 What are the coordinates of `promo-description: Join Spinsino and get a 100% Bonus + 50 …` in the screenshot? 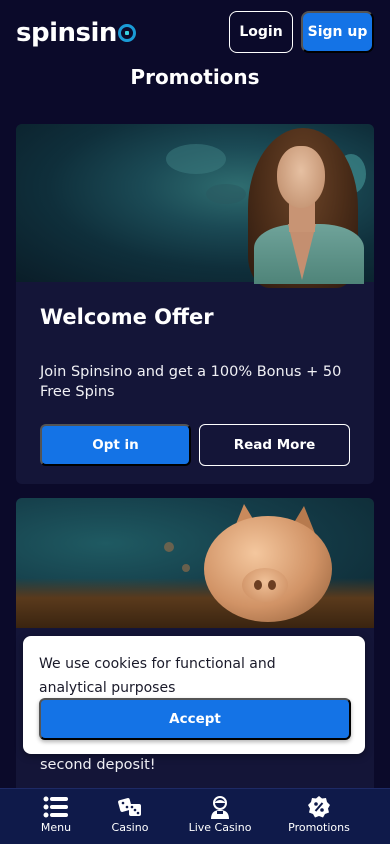 It's located at (191, 382).